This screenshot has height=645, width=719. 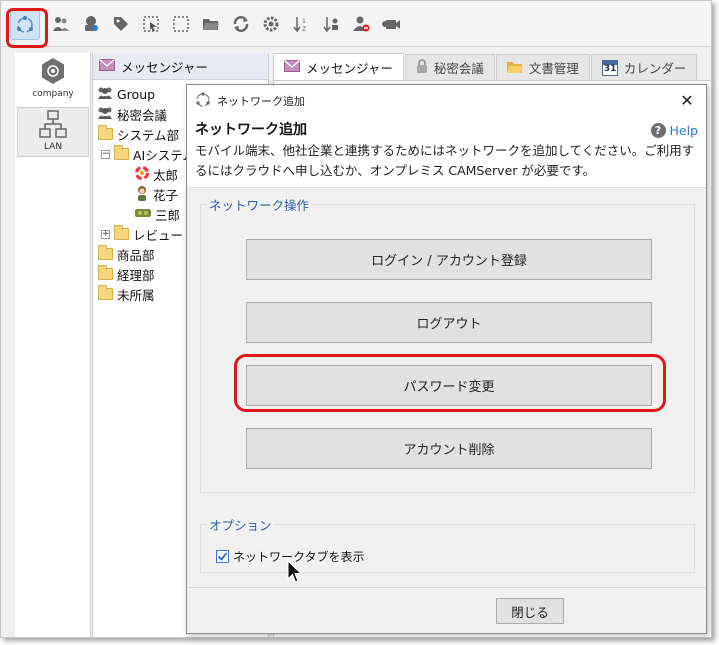 What do you see at coordinates (361, 24) in the screenshot?
I see `user-remove-icon` at bounding box center [361, 24].